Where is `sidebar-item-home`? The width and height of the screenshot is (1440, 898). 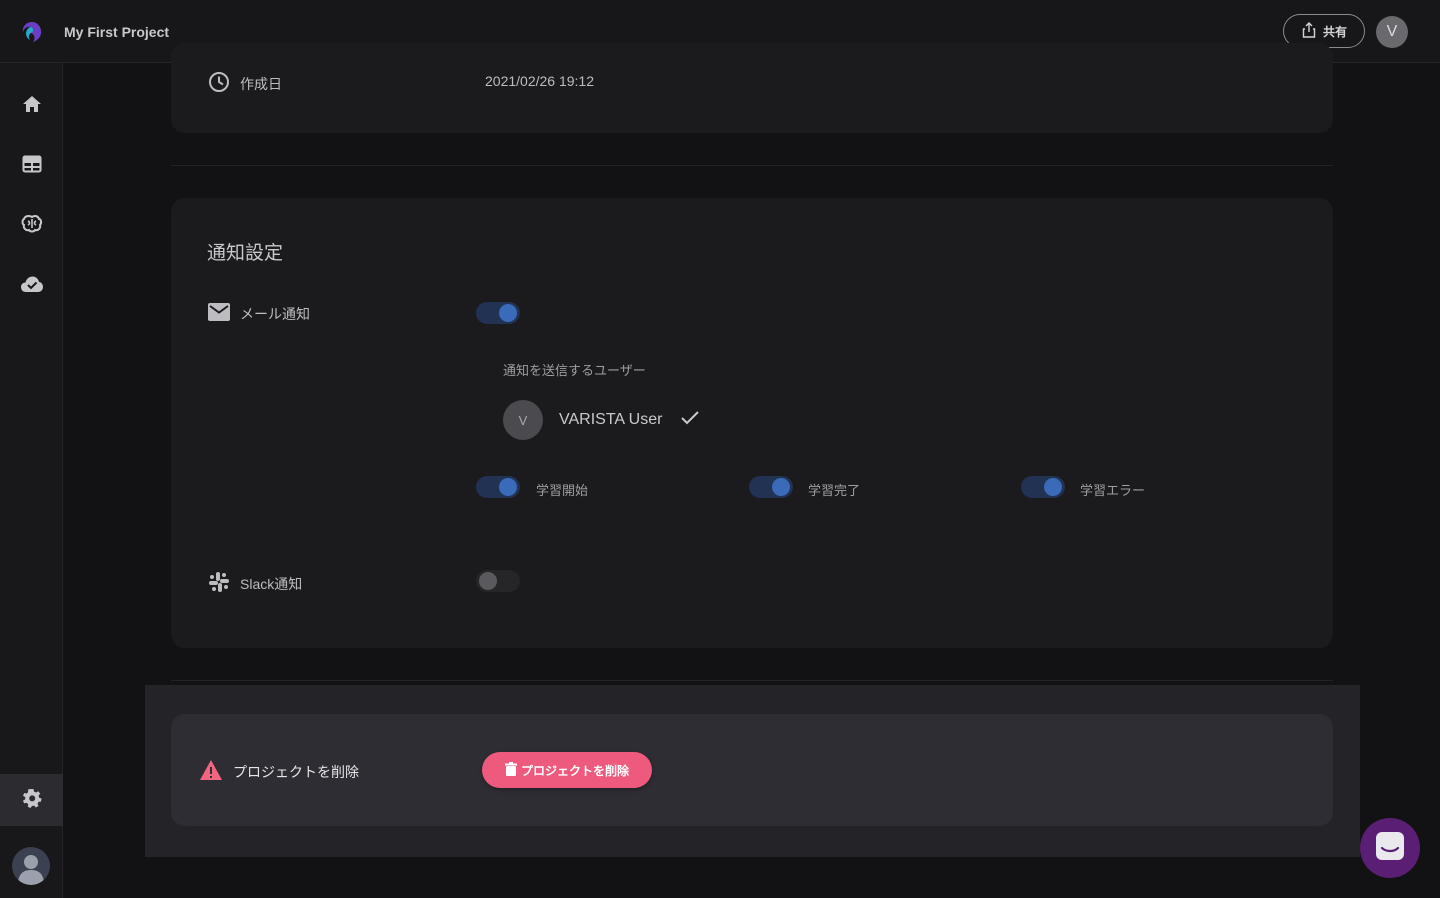
sidebar-item-home is located at coordinates (31, 106).